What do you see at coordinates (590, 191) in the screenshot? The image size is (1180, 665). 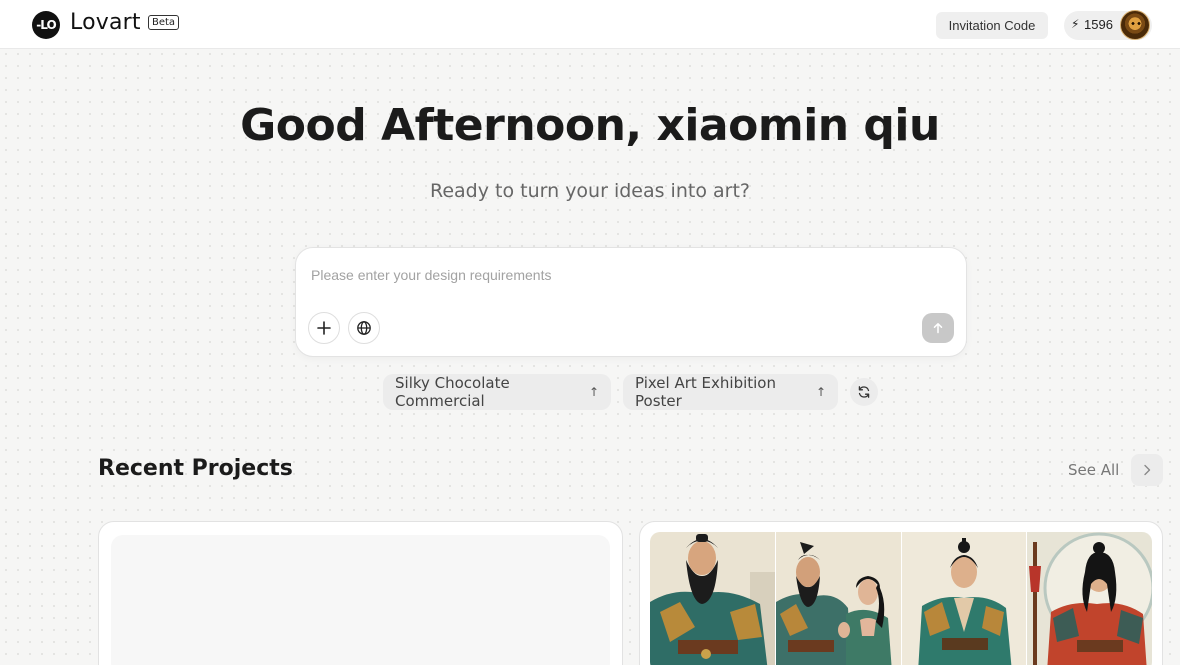 I see `greeting-subtitle: Ready to turn your ideas into art?` at bounding box center [590, 191].